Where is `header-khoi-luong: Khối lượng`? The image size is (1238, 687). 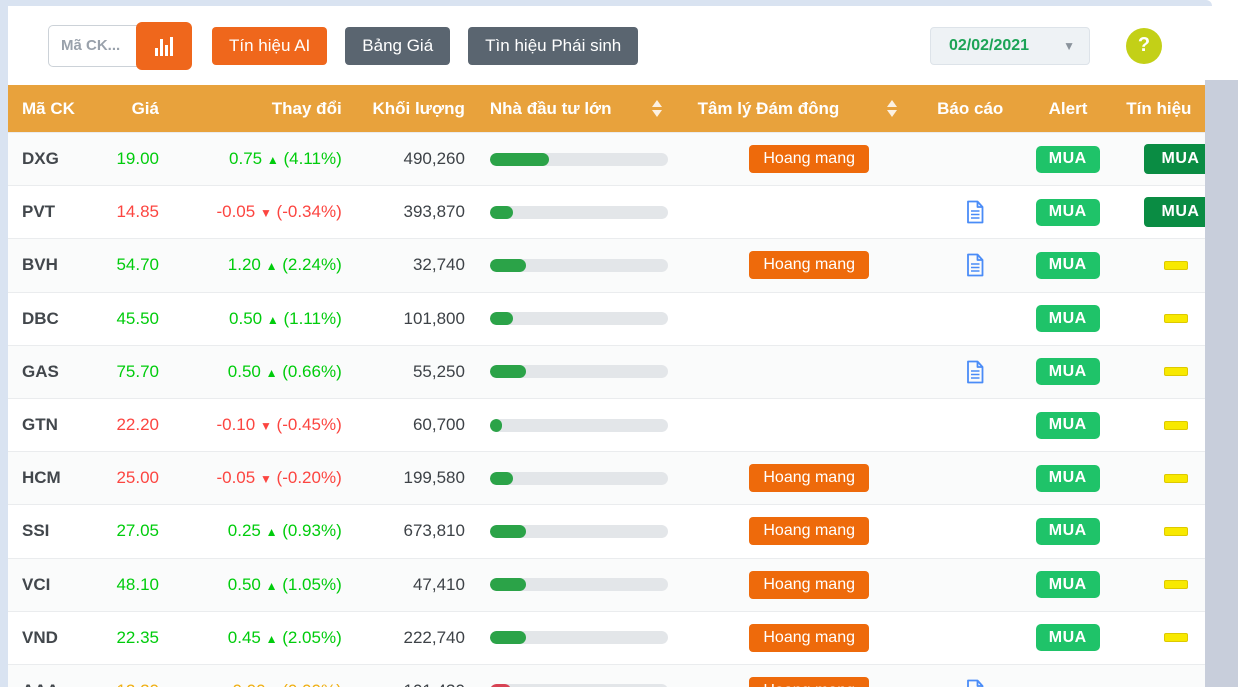
header-khoi-luong: Khối lượng is located at coordinates (415, 108).